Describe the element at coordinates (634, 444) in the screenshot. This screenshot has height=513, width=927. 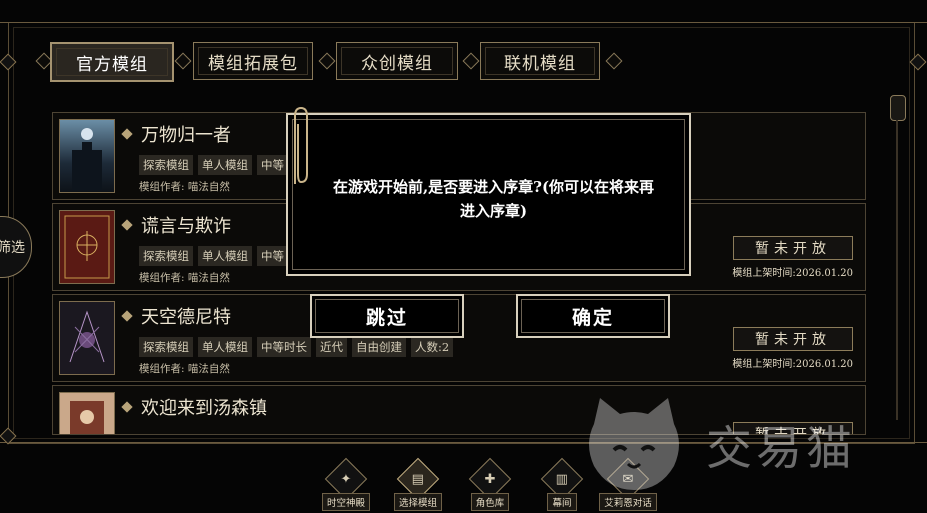
I see `watermark-cat-icon` at that location.